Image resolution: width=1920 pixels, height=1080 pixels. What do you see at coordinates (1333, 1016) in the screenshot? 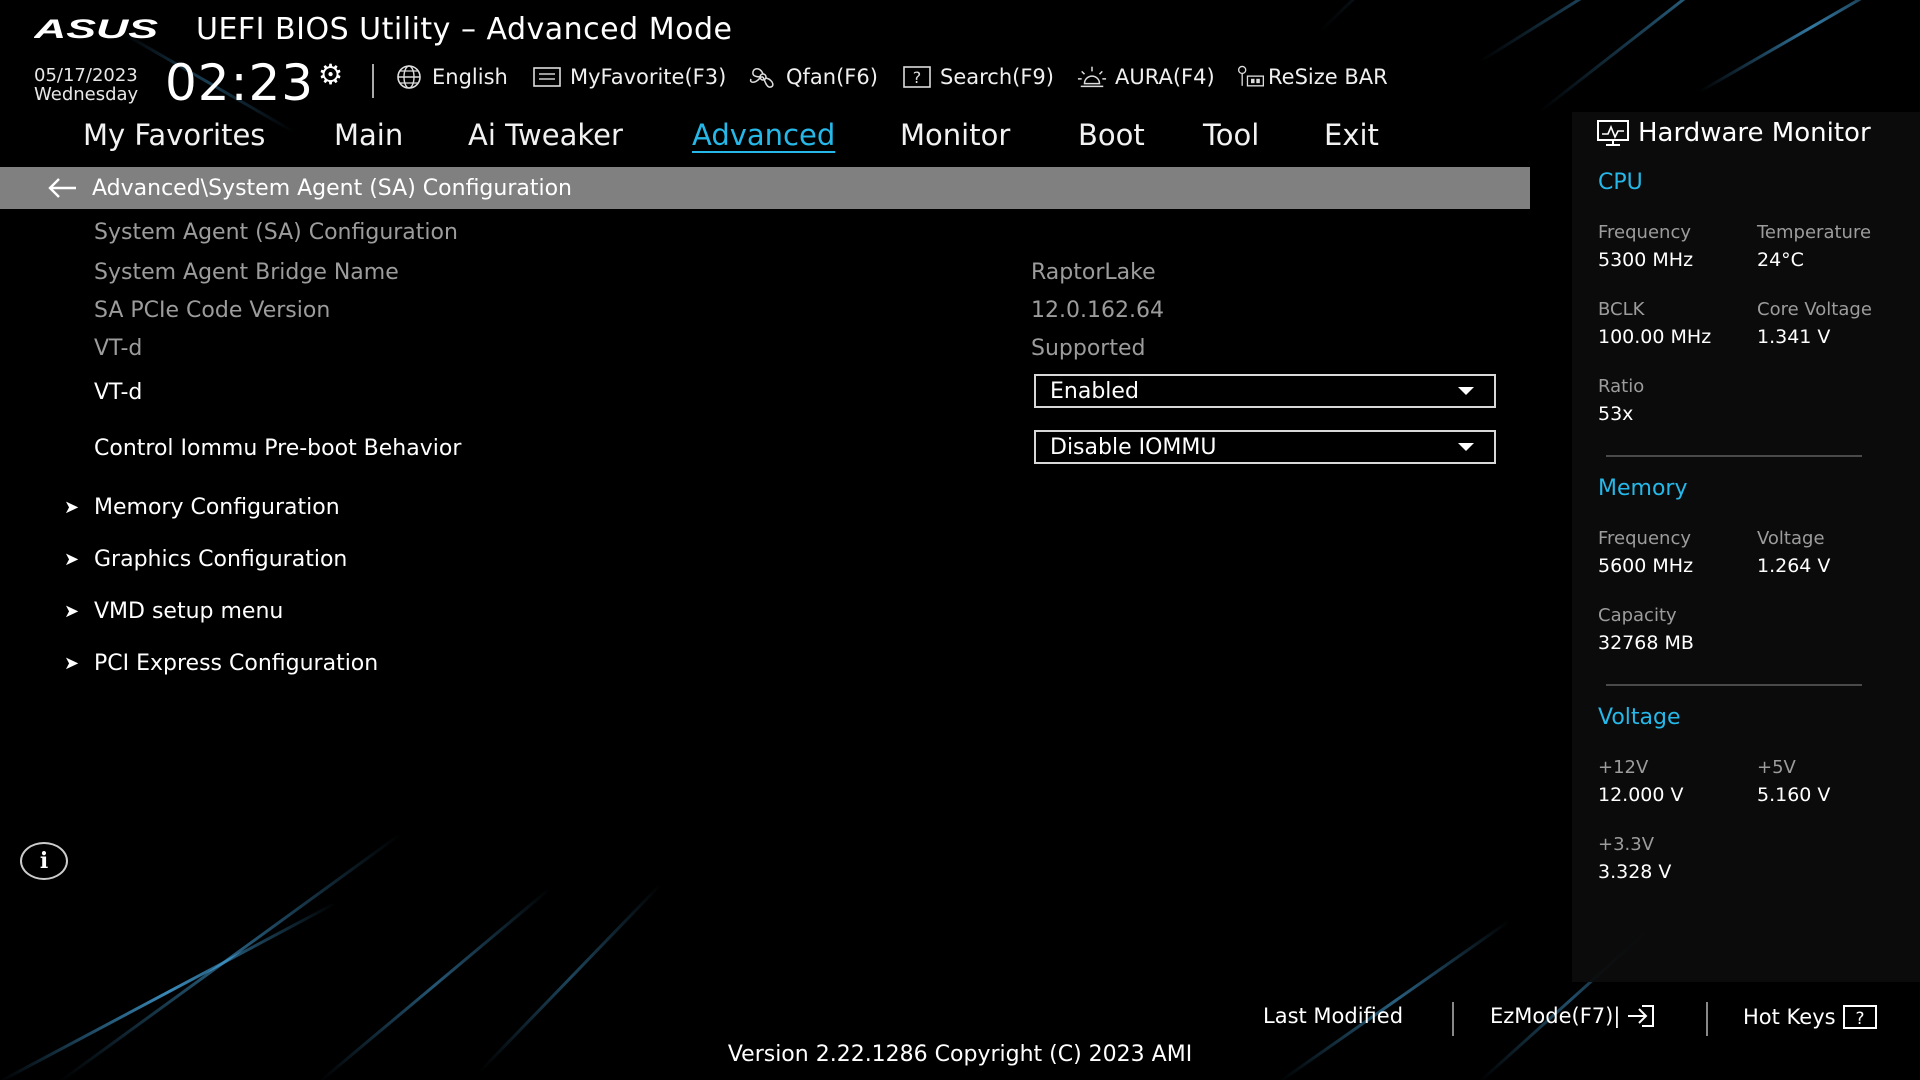
I see `last-modified-button: Last Modified` at bounding box center [1333, 1016].